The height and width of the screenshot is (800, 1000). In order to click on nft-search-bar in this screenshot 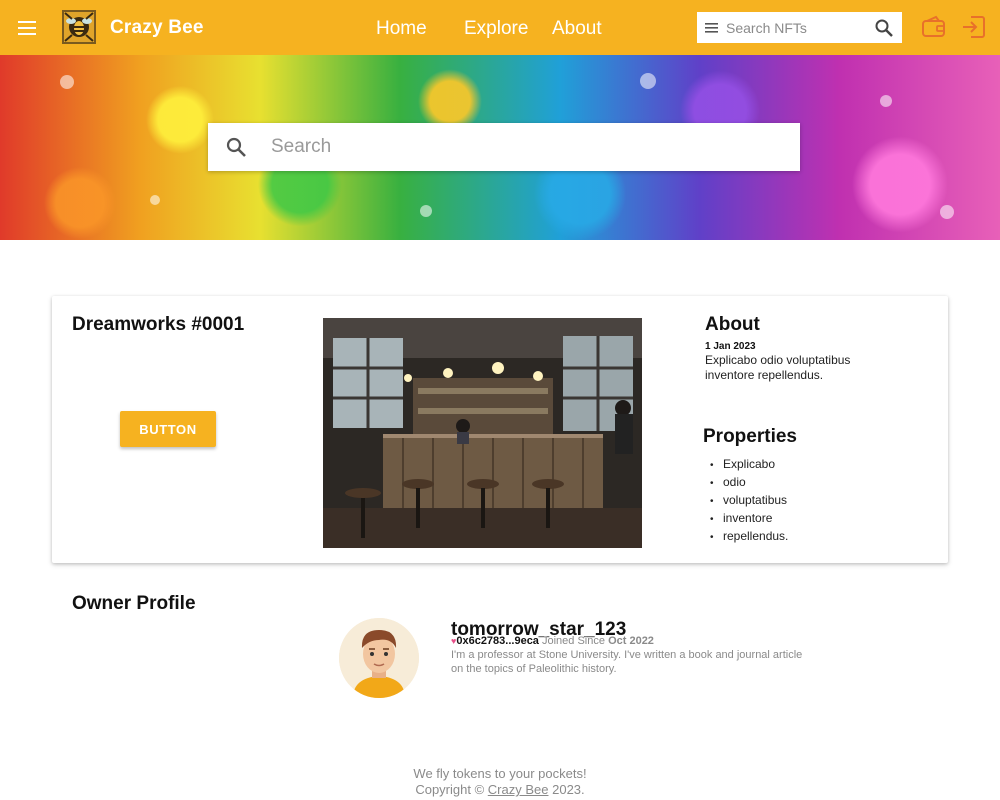, I will do `click(799, 27)`.